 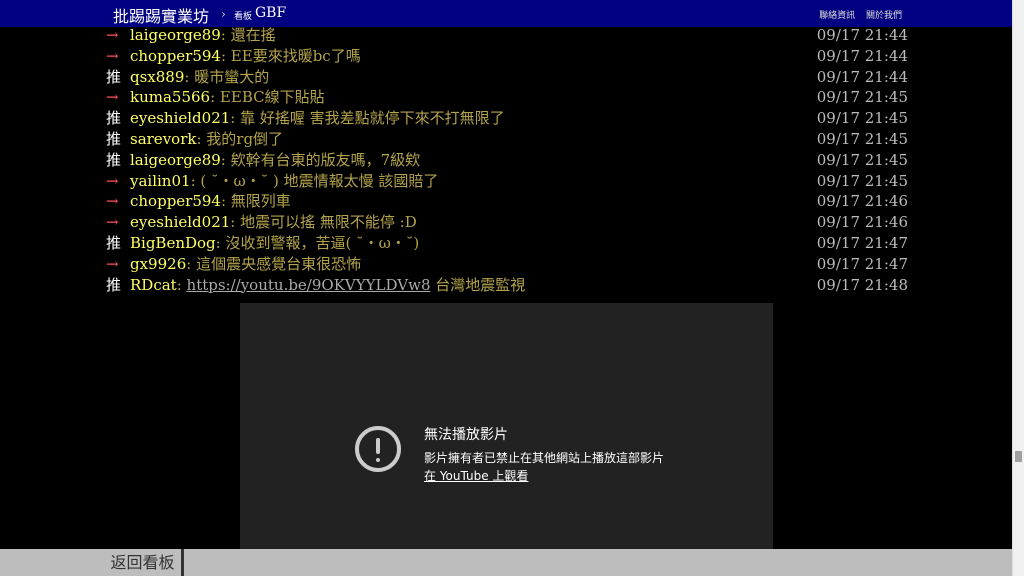 What do you see at coordinates (506, 13) in the screenshot?
I see `top-bar: 批踢踢實業坊 › 看板 GBF 聯絡資訊 關於我們` at bounding box center [506, 13].